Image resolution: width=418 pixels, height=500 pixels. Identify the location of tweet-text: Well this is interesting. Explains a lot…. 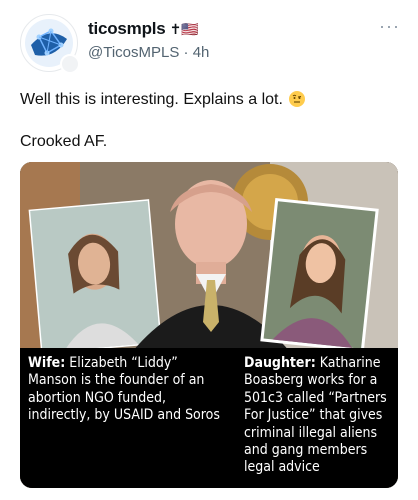
(210, 121).